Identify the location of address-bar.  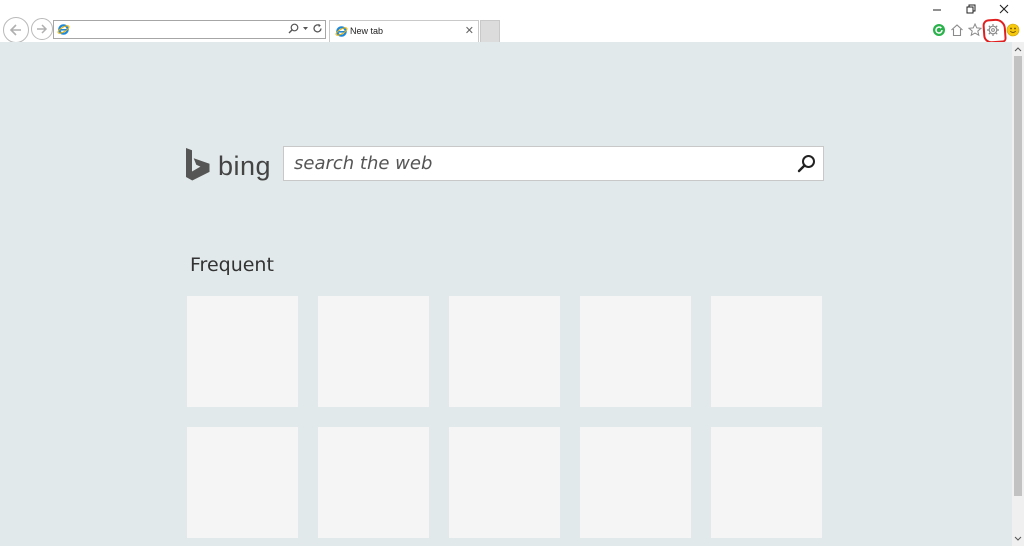
(189, 29).